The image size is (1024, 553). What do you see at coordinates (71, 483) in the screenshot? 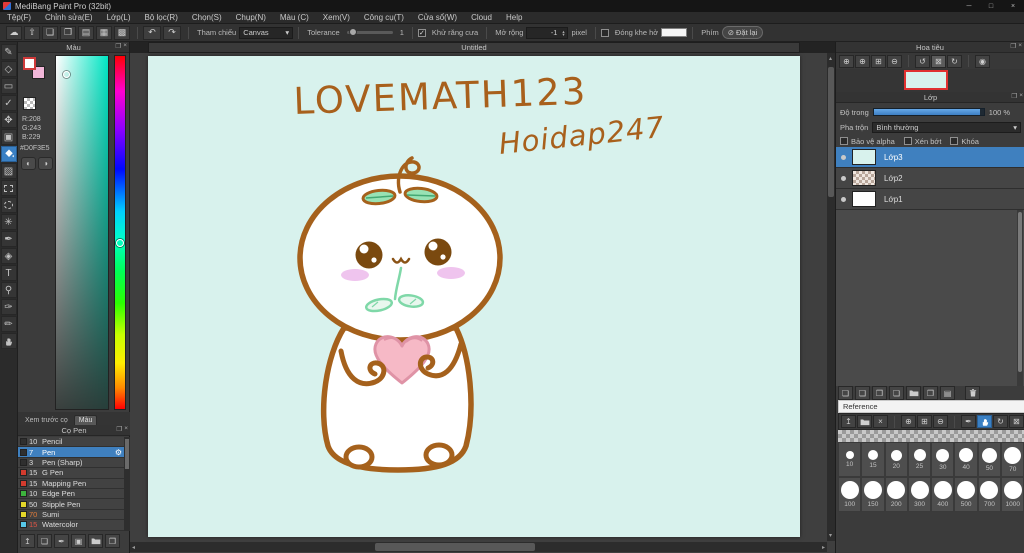
I see `brush-row: 15Mapping Pen⚙` at bounding box center [71, 483].